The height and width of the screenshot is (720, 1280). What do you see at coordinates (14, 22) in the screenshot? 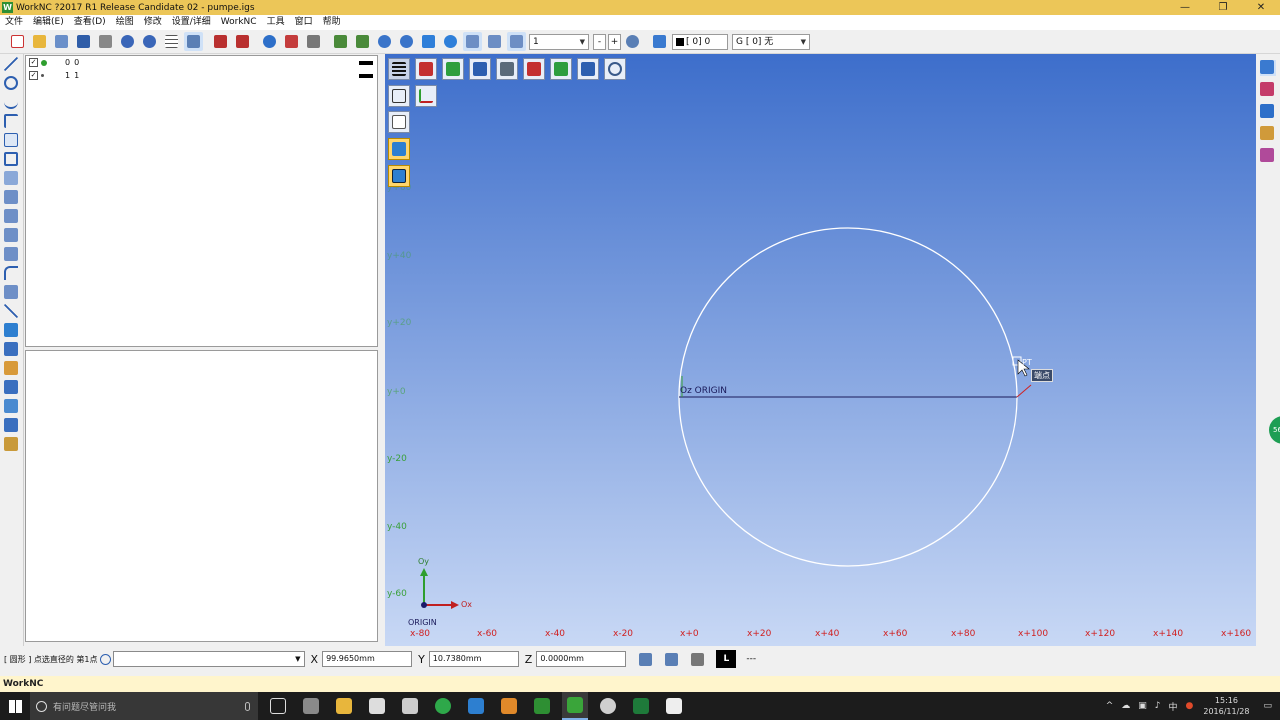
I see `menu-file: 文件` at bounding box center [14, 22].